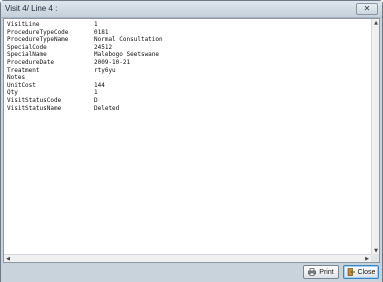  I want to click on field-value: 144, so click(99, 85).